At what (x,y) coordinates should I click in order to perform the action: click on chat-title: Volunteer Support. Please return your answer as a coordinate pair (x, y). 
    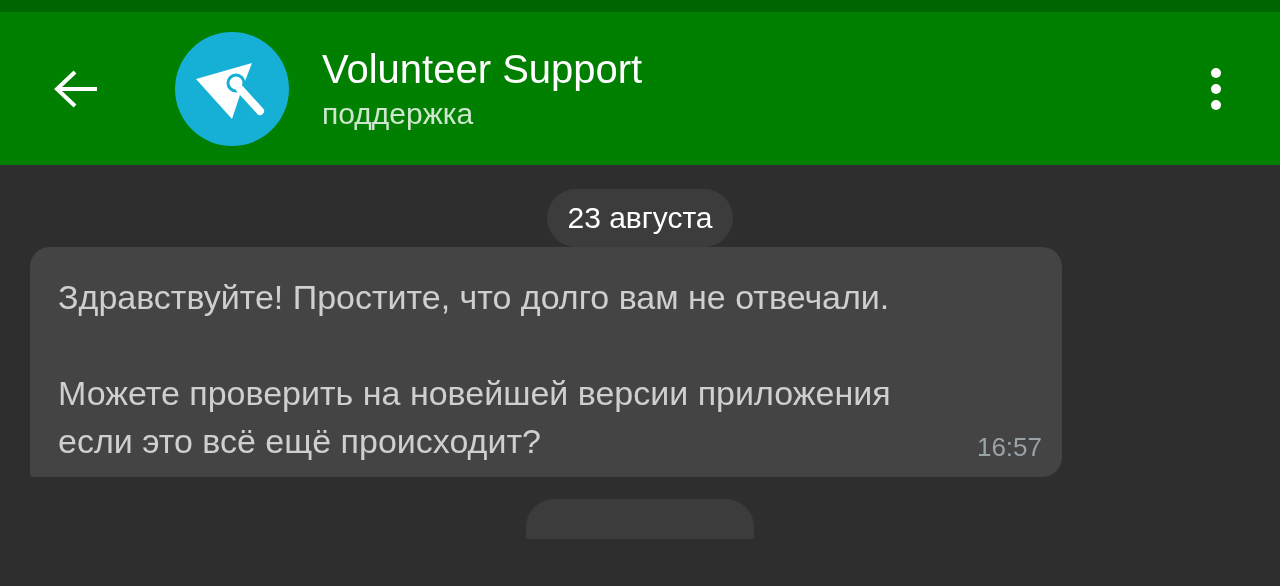
    Looking at the image, I should click on (482, 69).